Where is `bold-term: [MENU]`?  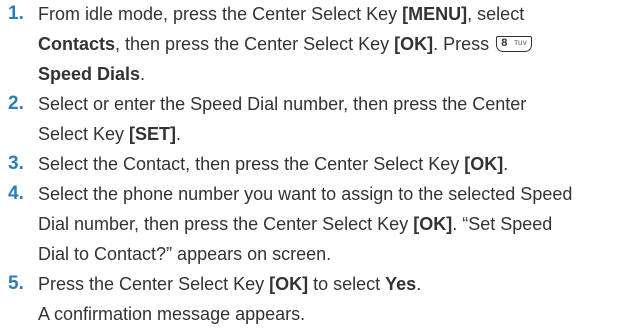
bold-term: [MENU] is located at coordinates (435, 14).